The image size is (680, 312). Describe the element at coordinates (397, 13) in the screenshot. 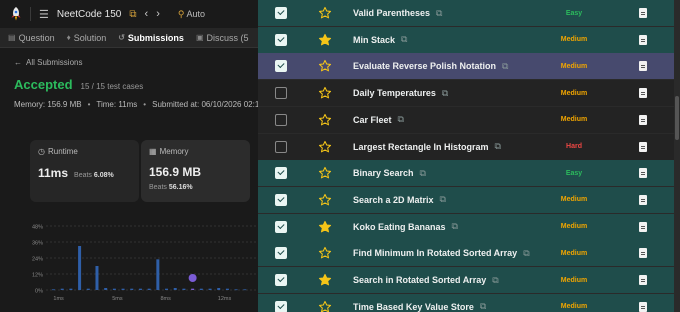

I see `problem-link: Valid Parentheses ⧉` at that location.